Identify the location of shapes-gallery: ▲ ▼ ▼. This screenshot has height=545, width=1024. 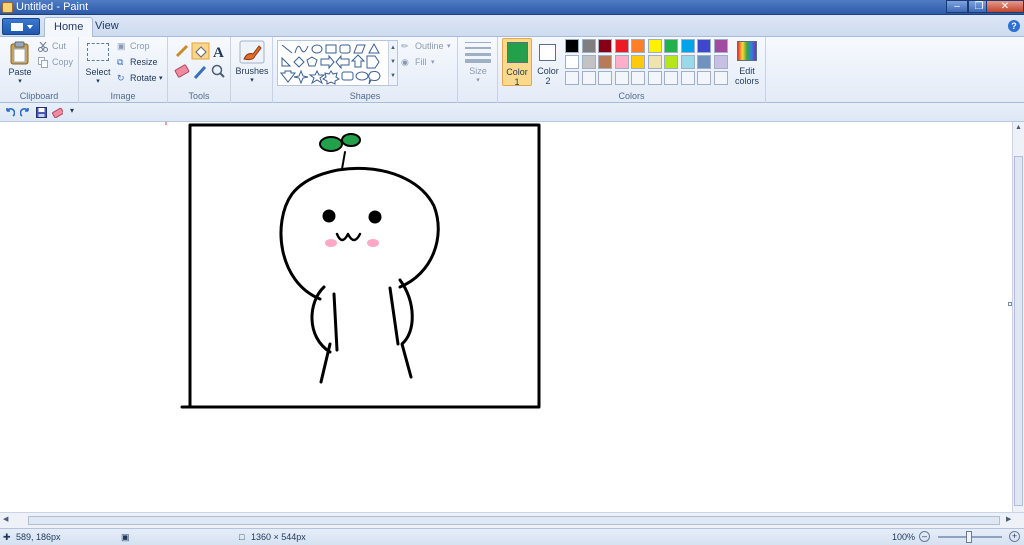
(337, 63).